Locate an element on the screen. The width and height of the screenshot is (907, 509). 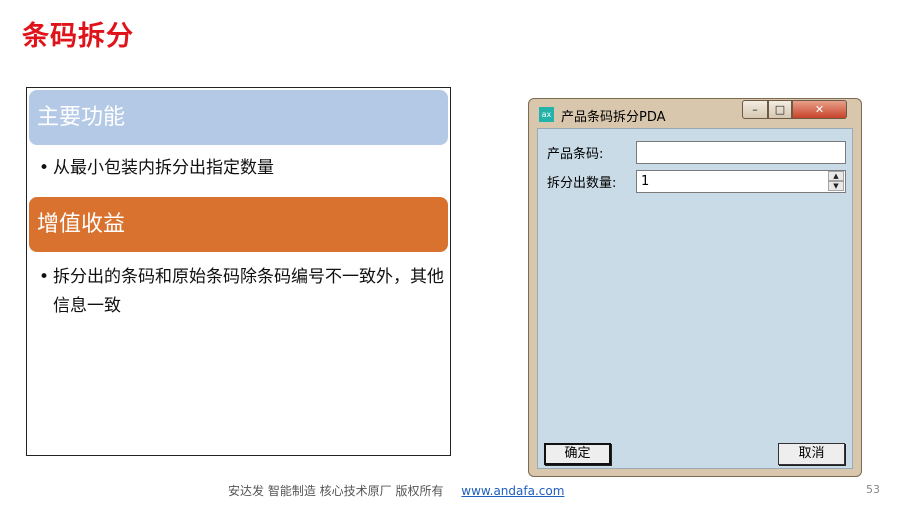
cancel-button: 取消 is located at coordinates (811, 454).